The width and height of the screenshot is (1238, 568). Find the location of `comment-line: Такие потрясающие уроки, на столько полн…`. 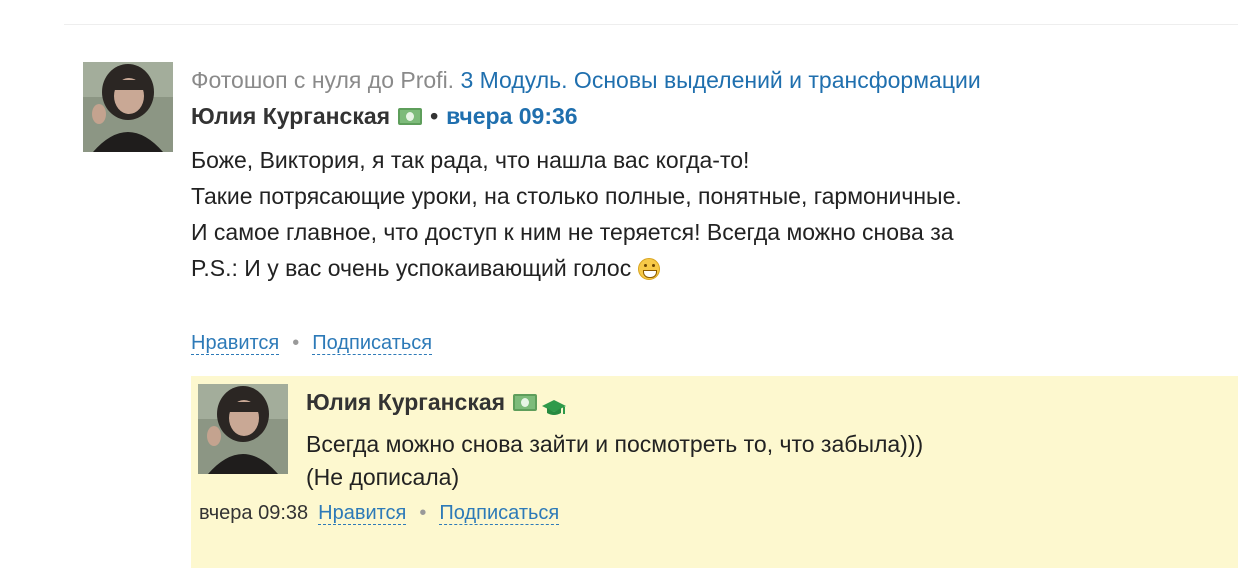

comment-line: Такие потрясающие уроки, на столько полн… is located at coordinates (576, 196).